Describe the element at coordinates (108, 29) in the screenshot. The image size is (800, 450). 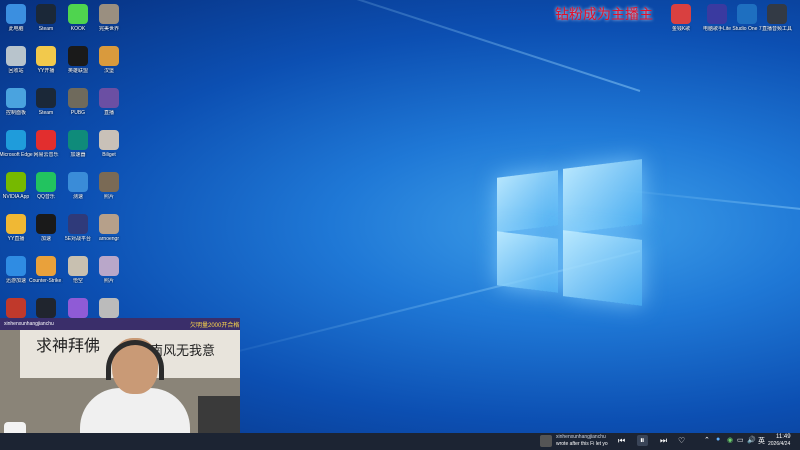
I see `desktop-icon-label: 完美世界` at that location.